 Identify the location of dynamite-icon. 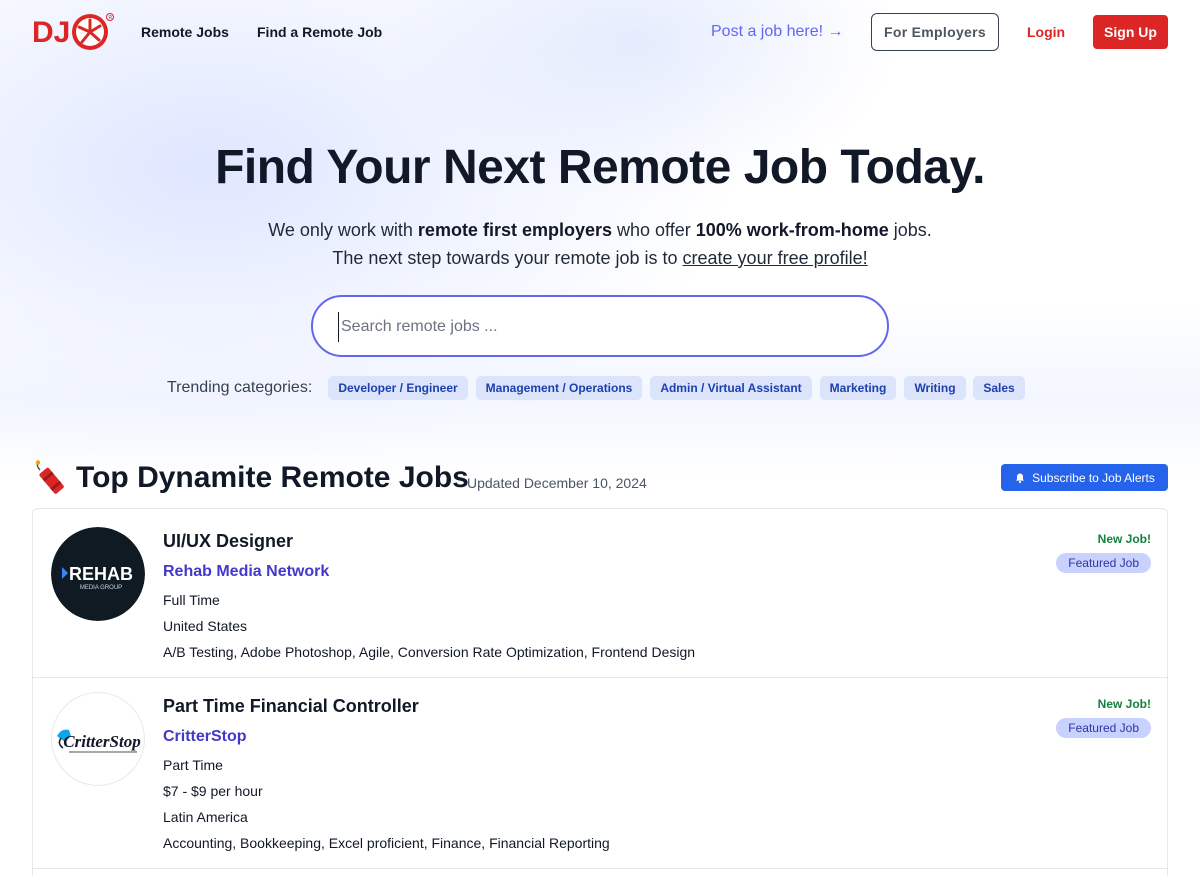
(49, 477).